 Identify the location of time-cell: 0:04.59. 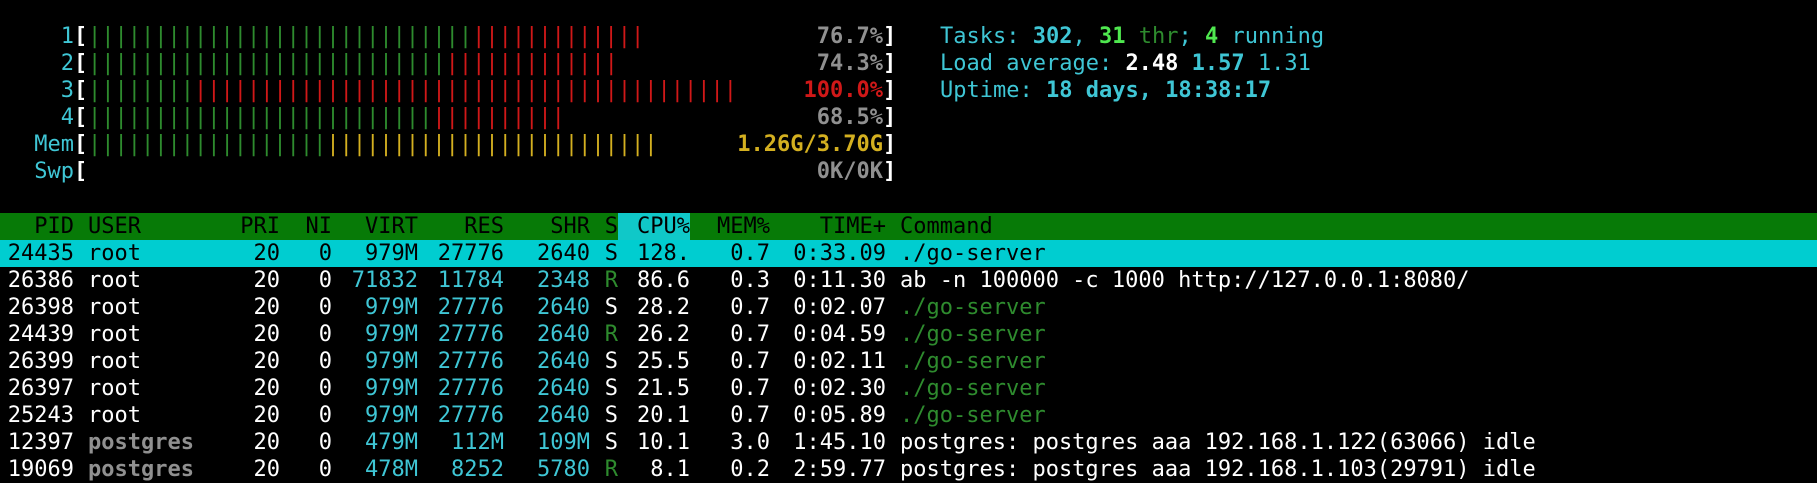
(839, 334).